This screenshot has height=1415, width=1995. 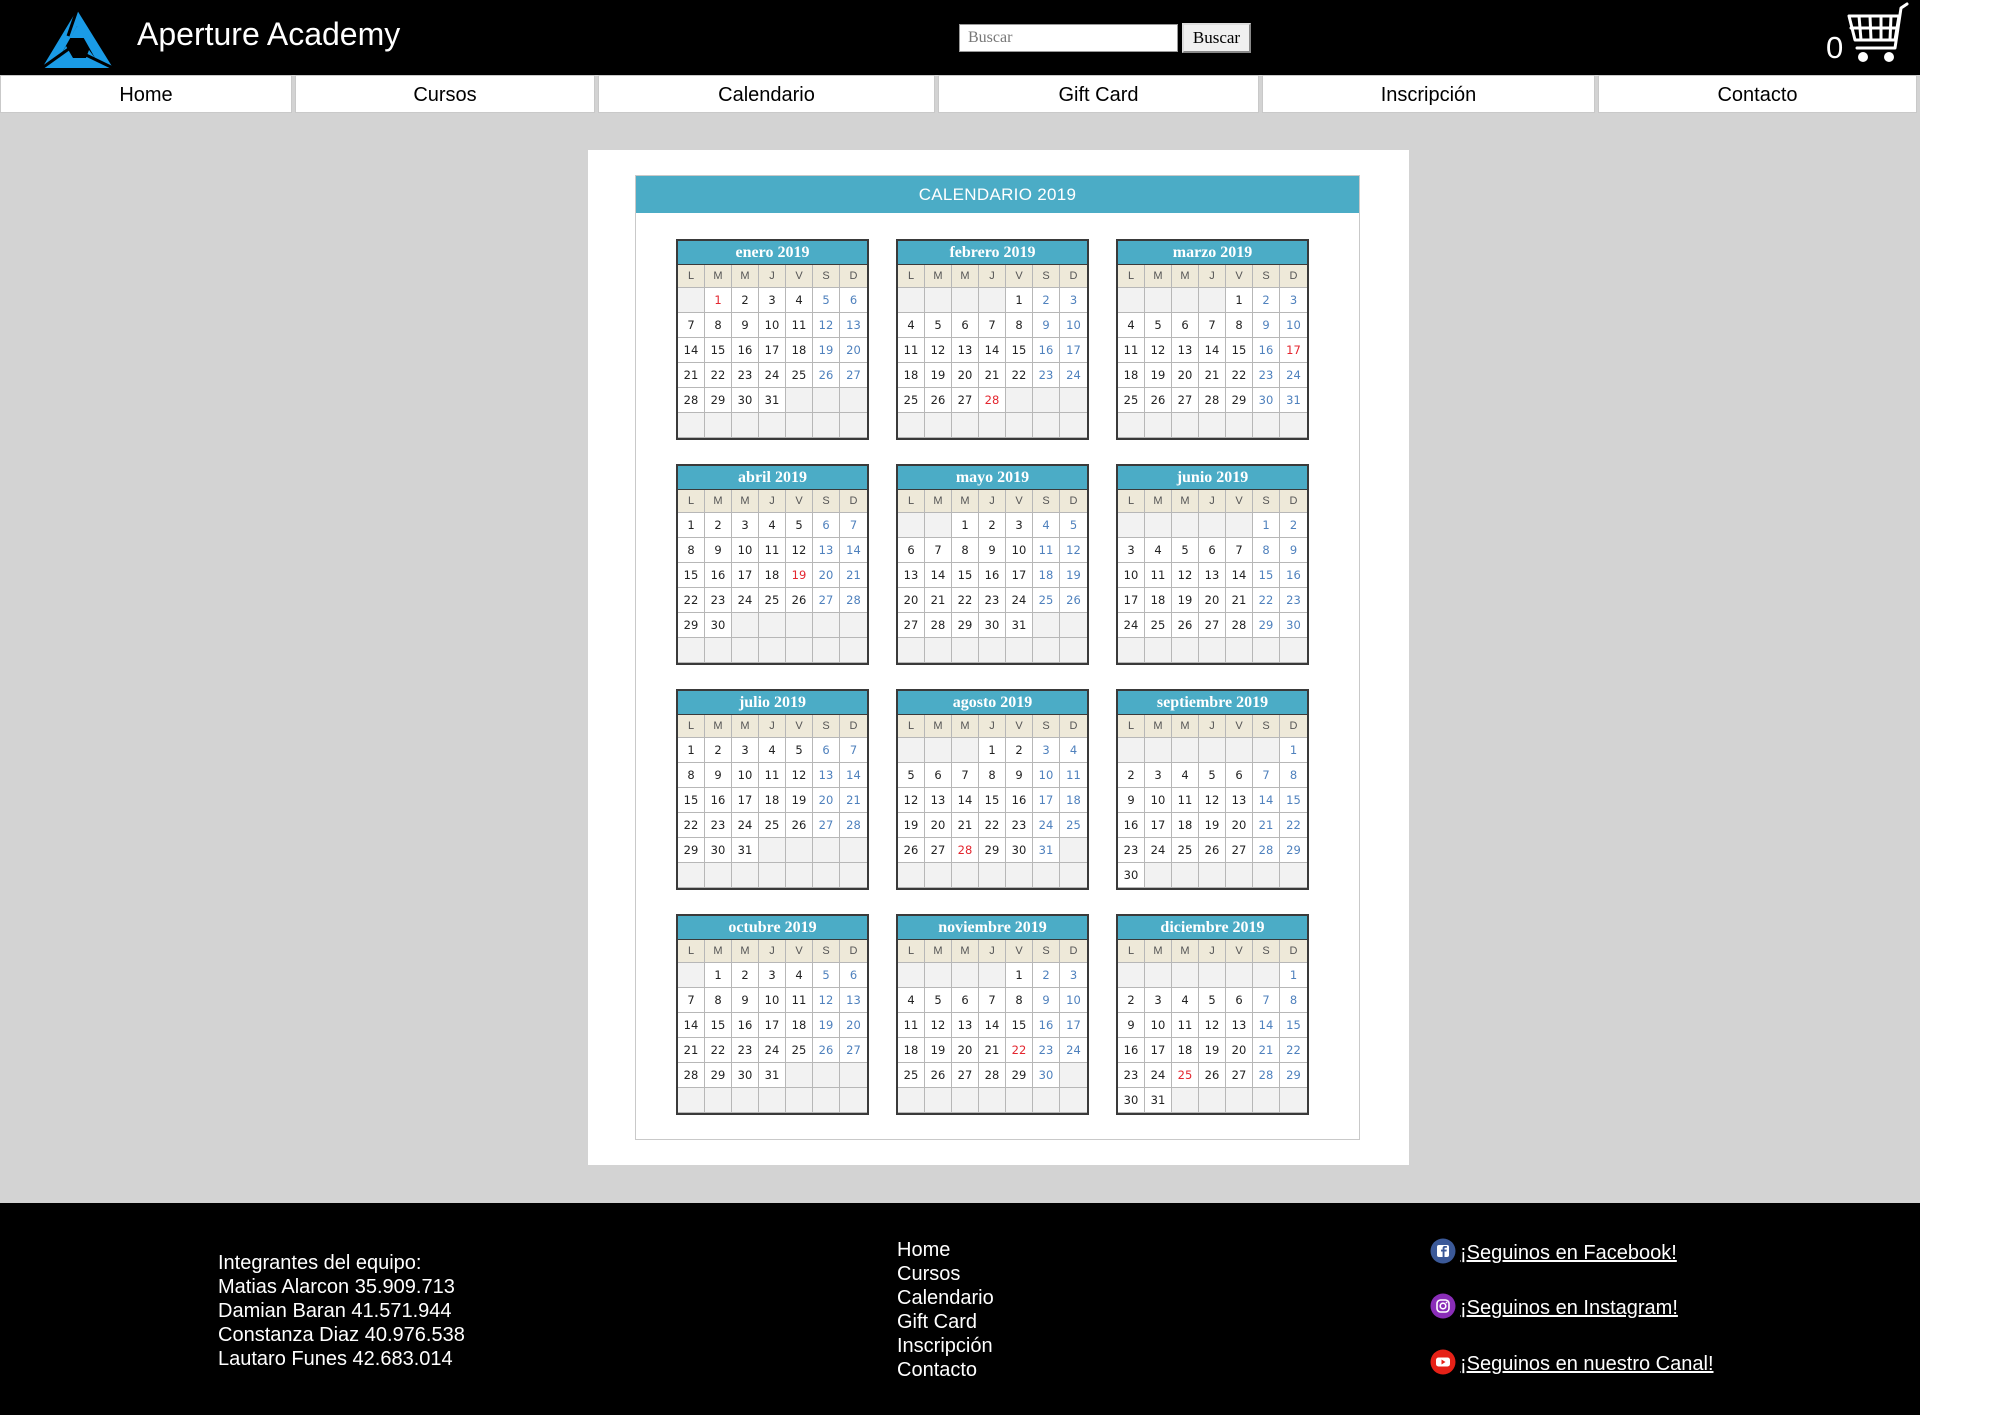 I want to click on day-cell: 9, so click(x=992, y=550).